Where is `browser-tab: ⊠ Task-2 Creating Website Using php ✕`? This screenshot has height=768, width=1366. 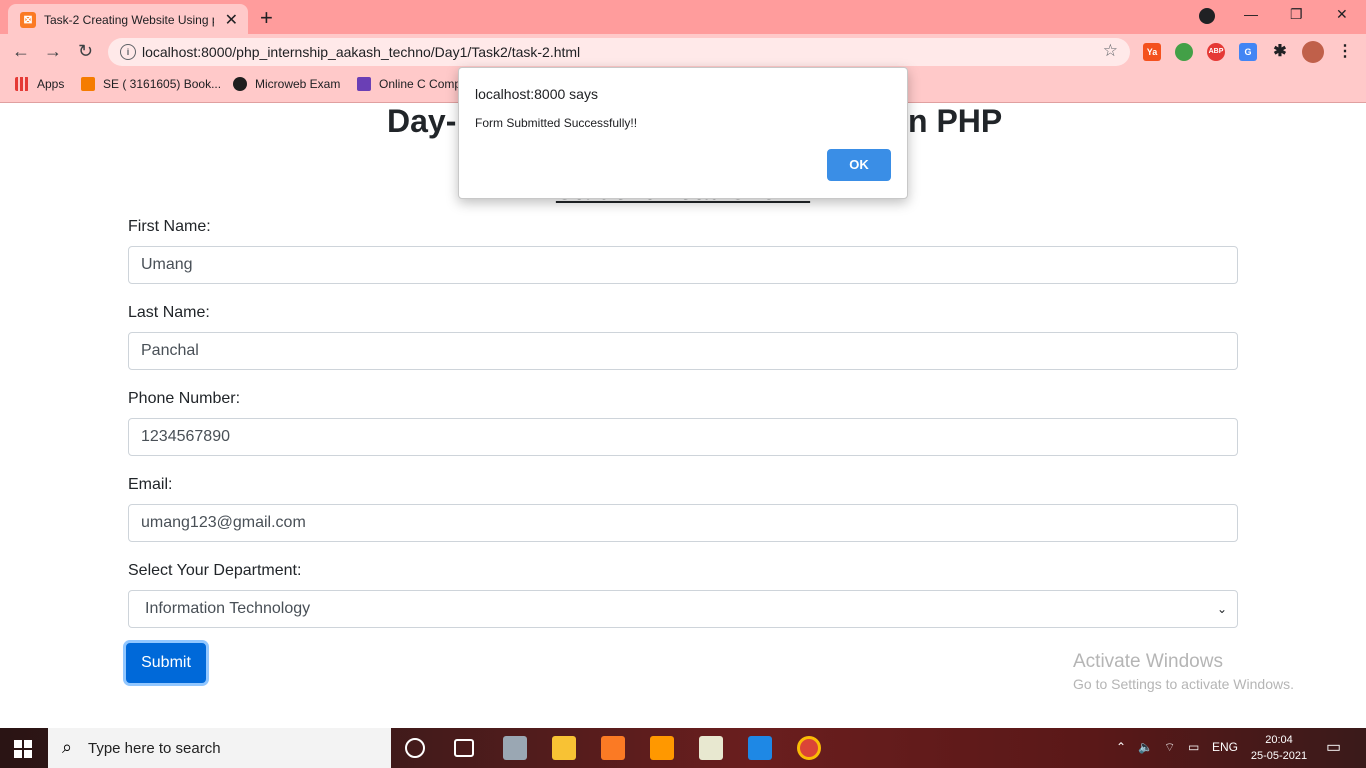
browser-tab: ⊠ Task-2 Creating Website Using php ✕ is located at coordinates (128, 19).